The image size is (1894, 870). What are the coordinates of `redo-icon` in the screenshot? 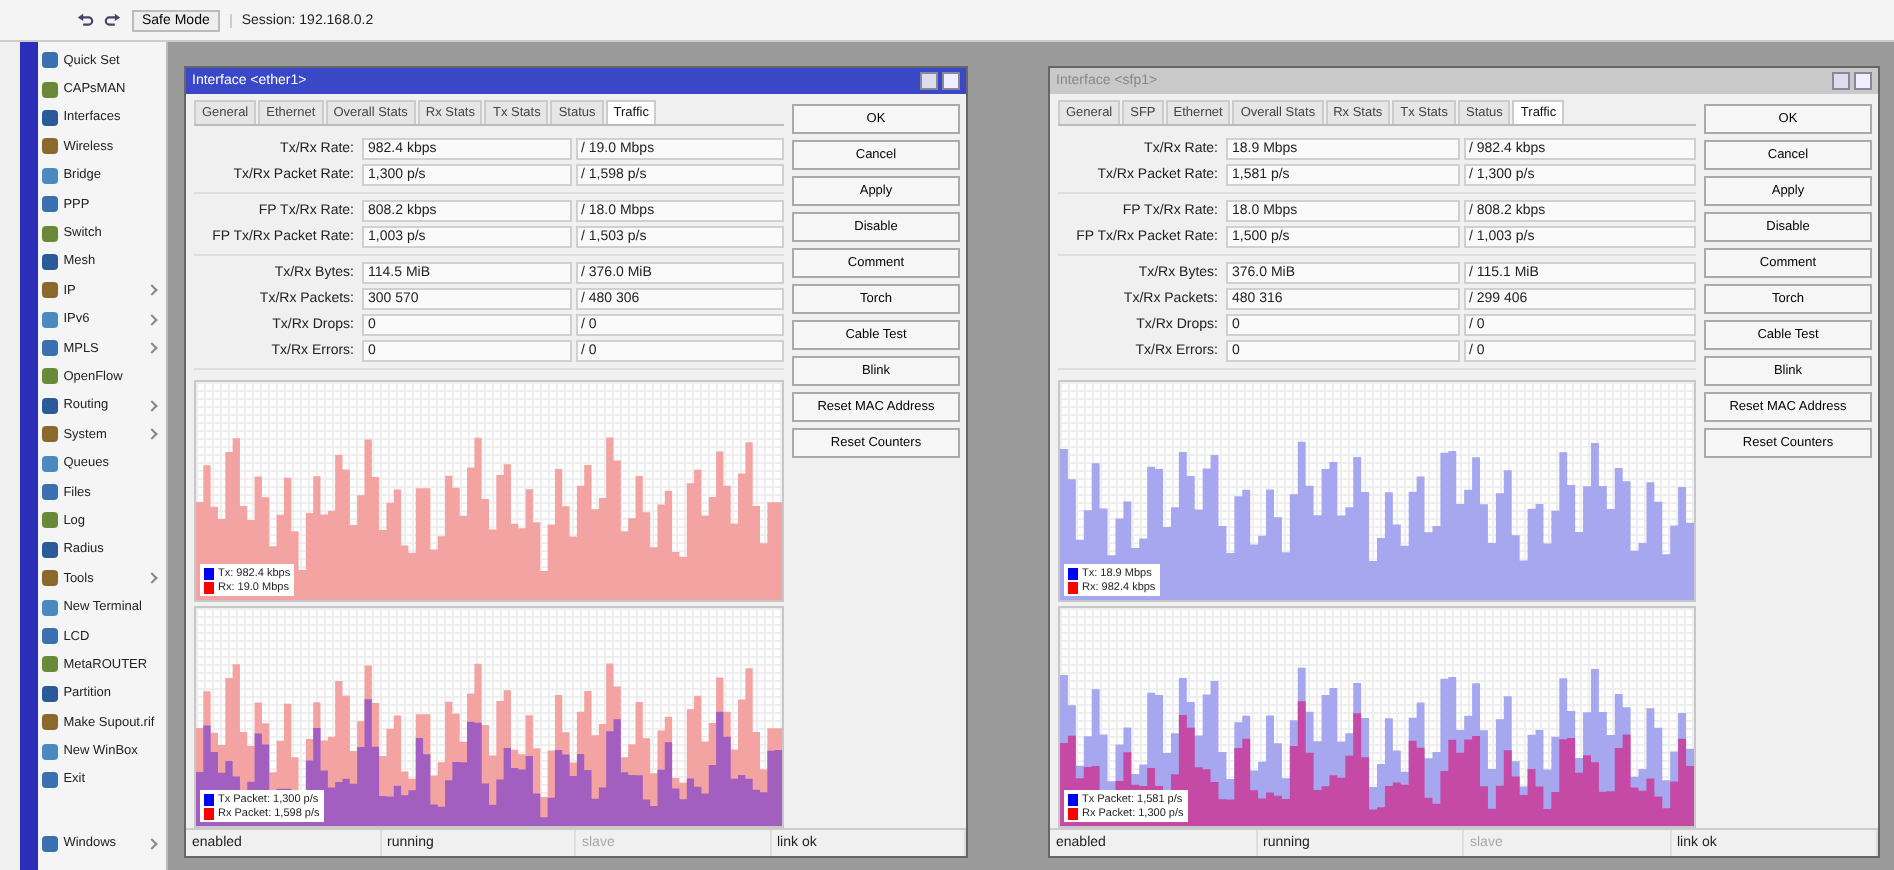 It's located at (113, 20).